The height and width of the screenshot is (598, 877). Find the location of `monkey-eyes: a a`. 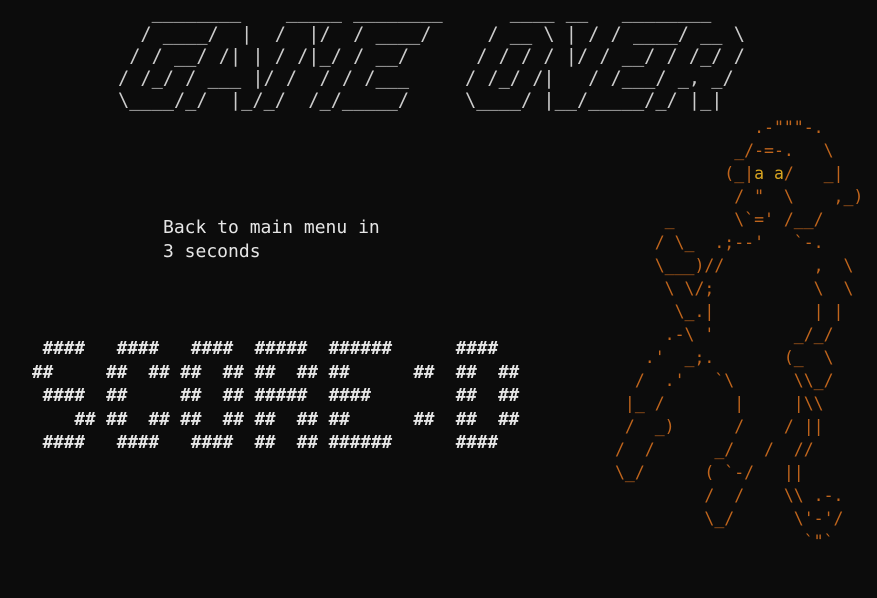

monkey-eyes: a a is located at coordinates (769, 173).